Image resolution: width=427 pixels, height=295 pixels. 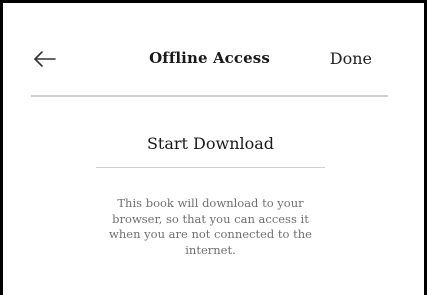 What do you see at coordinates (210, 149) in the screenshot?
I see `start-download-button: Start Download` at bounding box center [210, 149].